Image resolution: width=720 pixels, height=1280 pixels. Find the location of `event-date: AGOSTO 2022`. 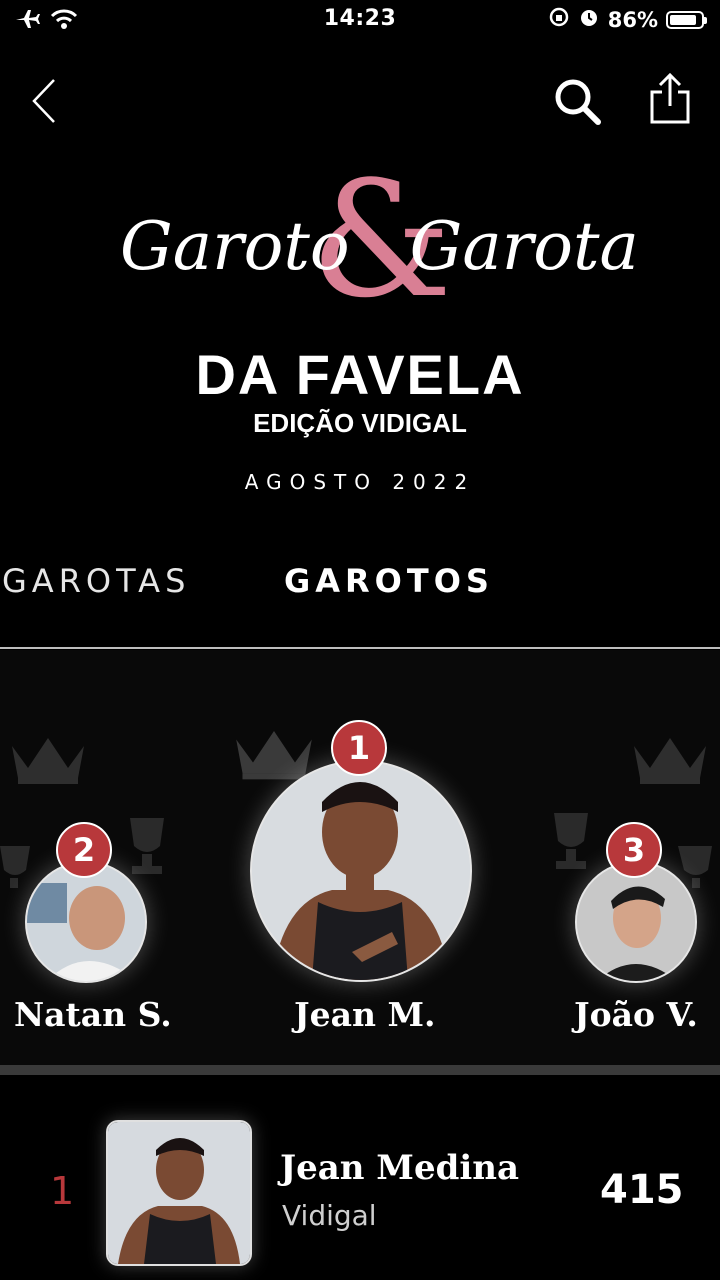

event-date: AGOSTO 2022 is located at coordinates (360, 482).